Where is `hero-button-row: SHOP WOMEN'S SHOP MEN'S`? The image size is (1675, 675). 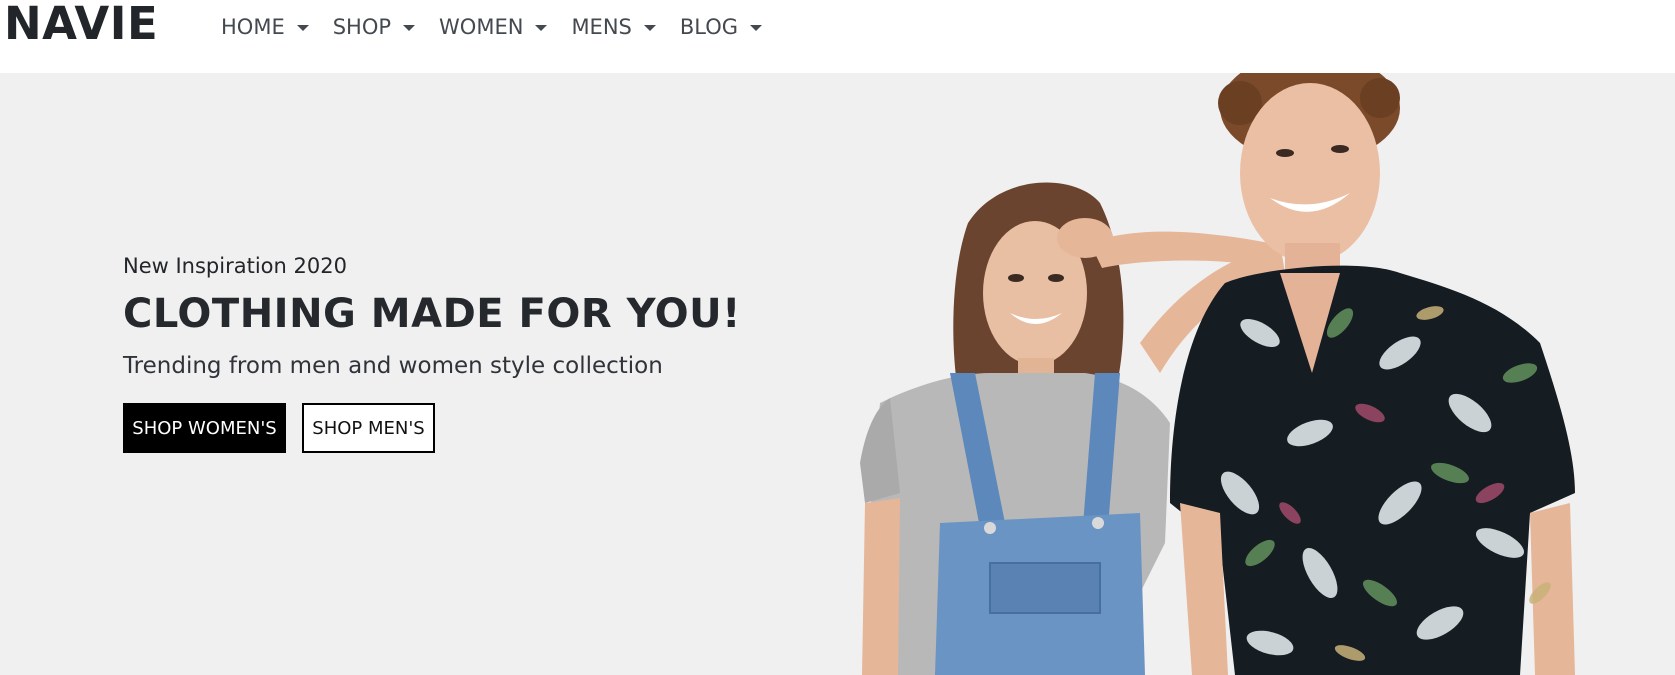
hero-button-row: SHOP WOMEN'S SHOP MEN'S is located at coordinates (432, 428).